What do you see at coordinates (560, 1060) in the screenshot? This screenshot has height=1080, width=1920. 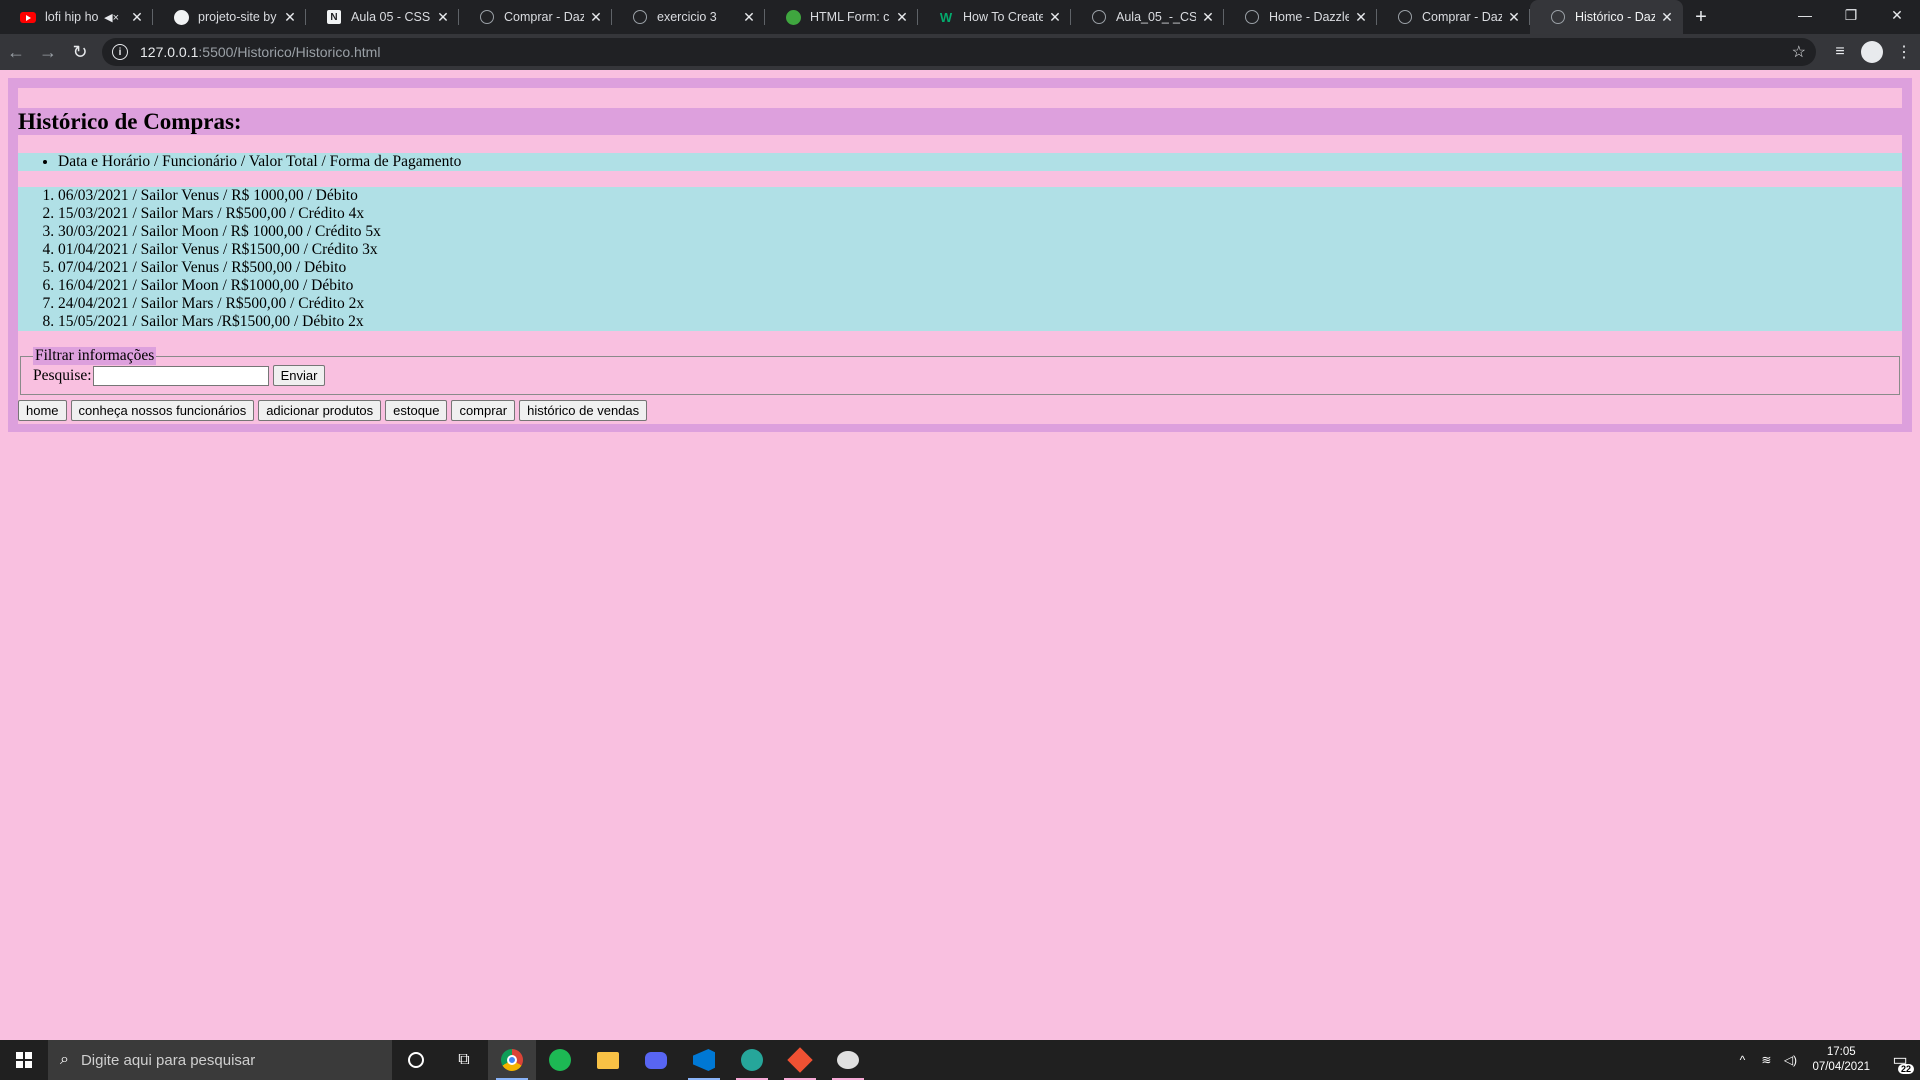 I see `spotify-icon` at bounding box center [560, 1060].